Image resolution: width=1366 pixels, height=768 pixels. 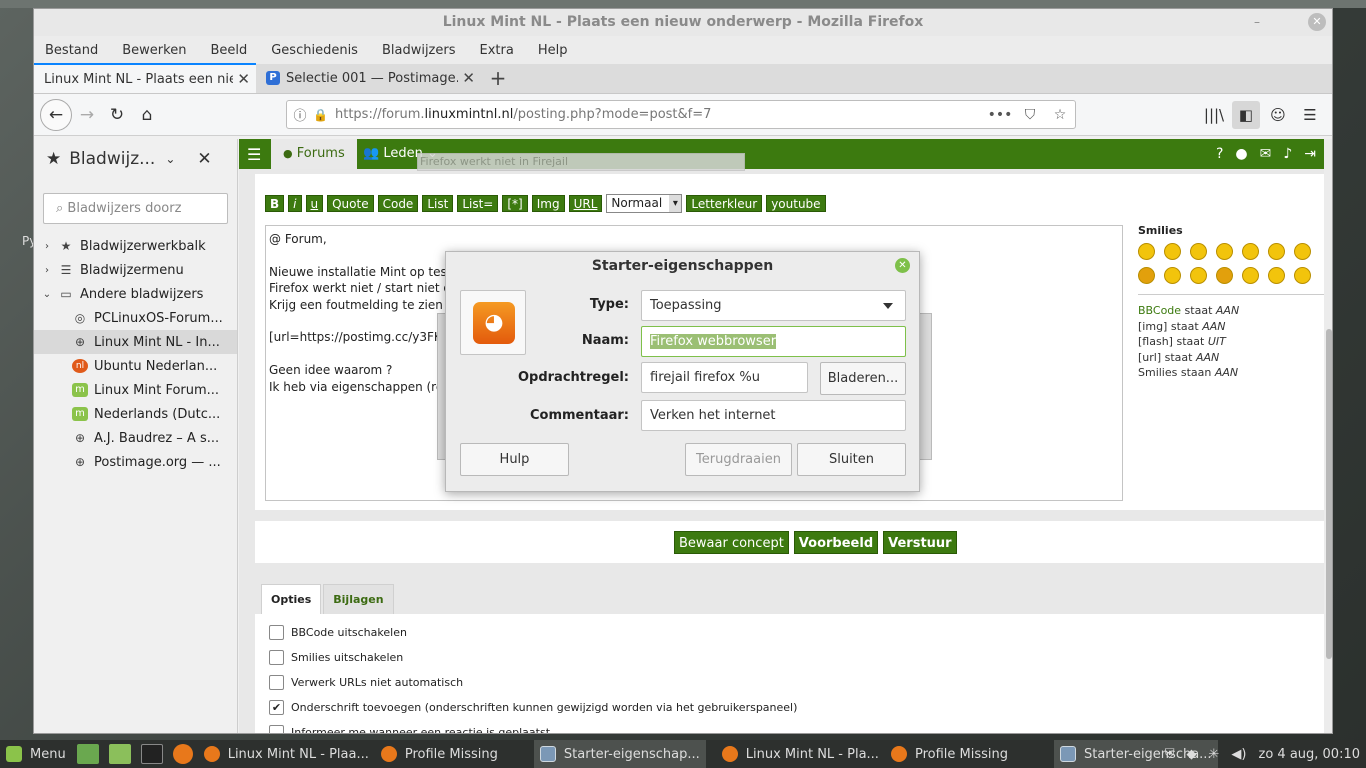 I want to click on logout-icon: ⇥, so click(x=1310, y=154).